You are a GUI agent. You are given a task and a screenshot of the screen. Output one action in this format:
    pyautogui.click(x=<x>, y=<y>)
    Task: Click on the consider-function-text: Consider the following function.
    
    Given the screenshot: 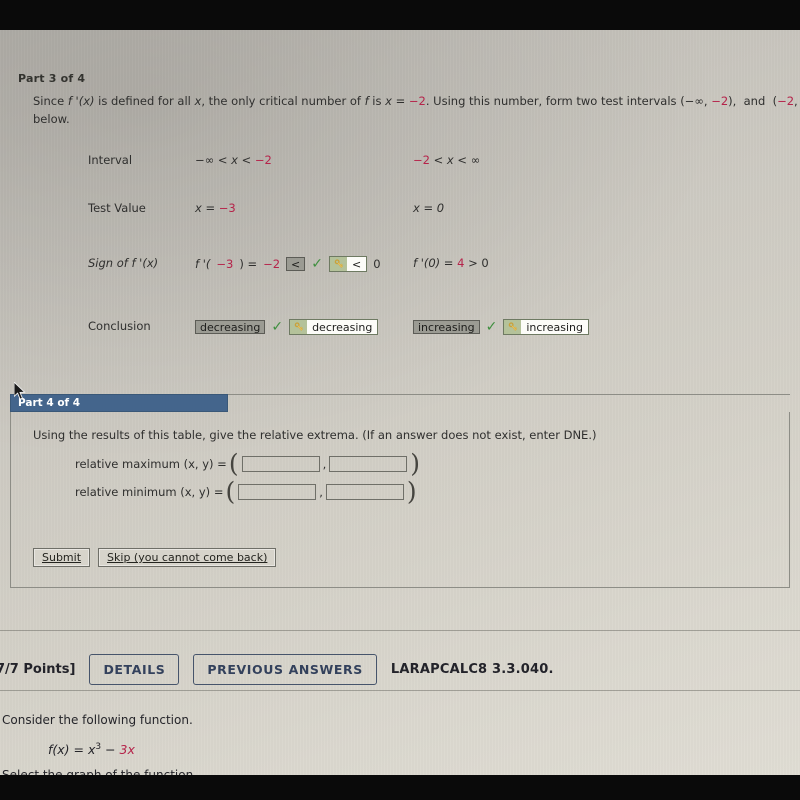 What is the action you would take?
    pyautogui.click(x=97, y=720)
    